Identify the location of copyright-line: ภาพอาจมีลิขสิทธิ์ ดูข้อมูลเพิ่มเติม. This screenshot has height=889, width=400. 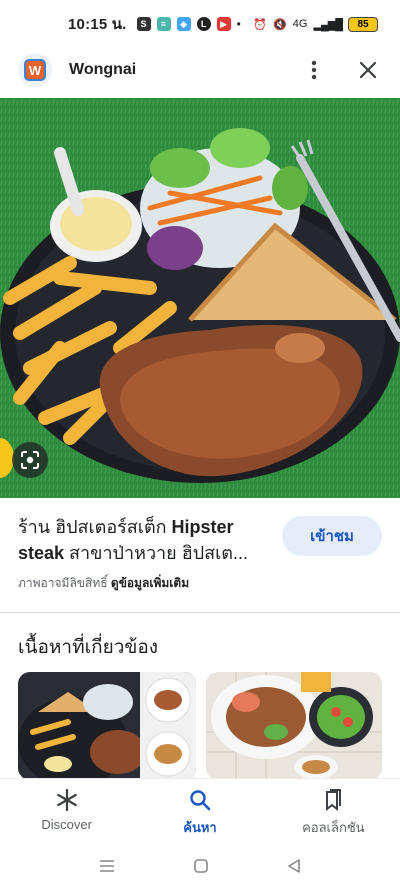
(200, 583).